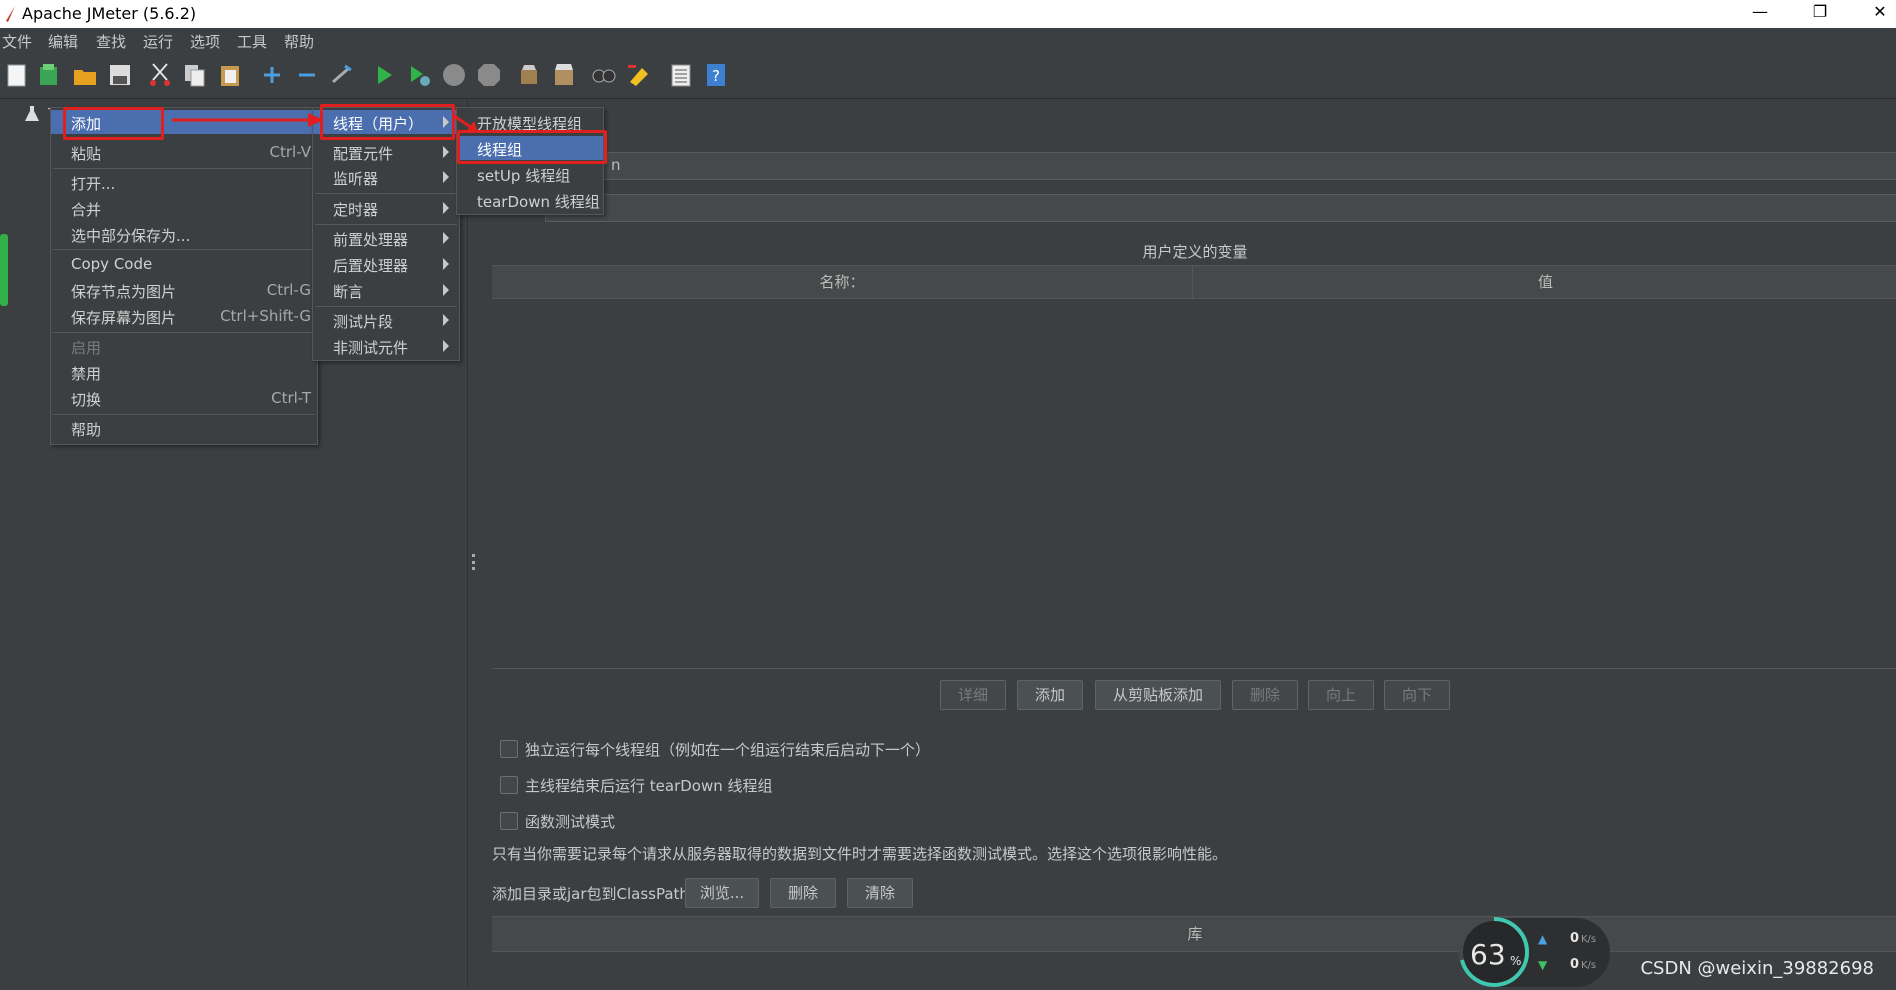  What do you see at coordinates (113, 123) in the screenshot?
I see `highlight-add-box` at bounding box center [113, 123].